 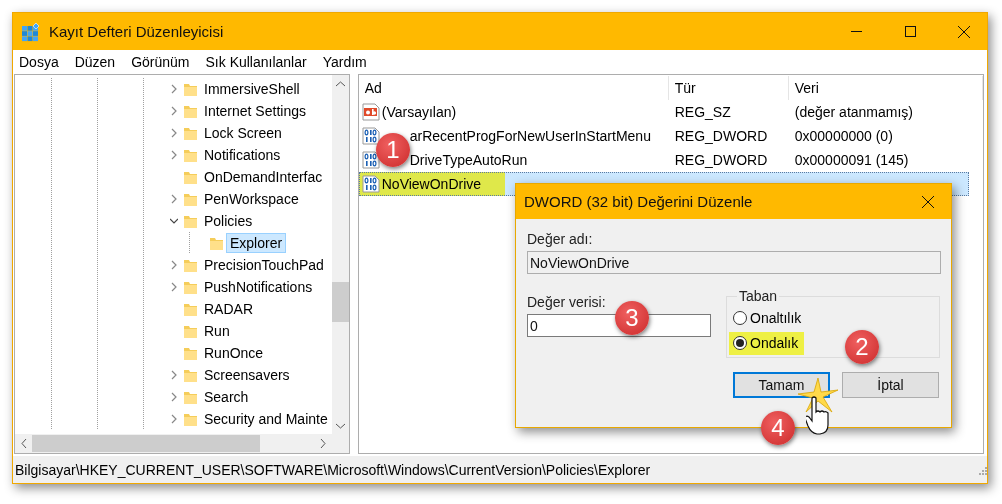 I want to click on tree-item: Notifications, so click(x=242, y=155).